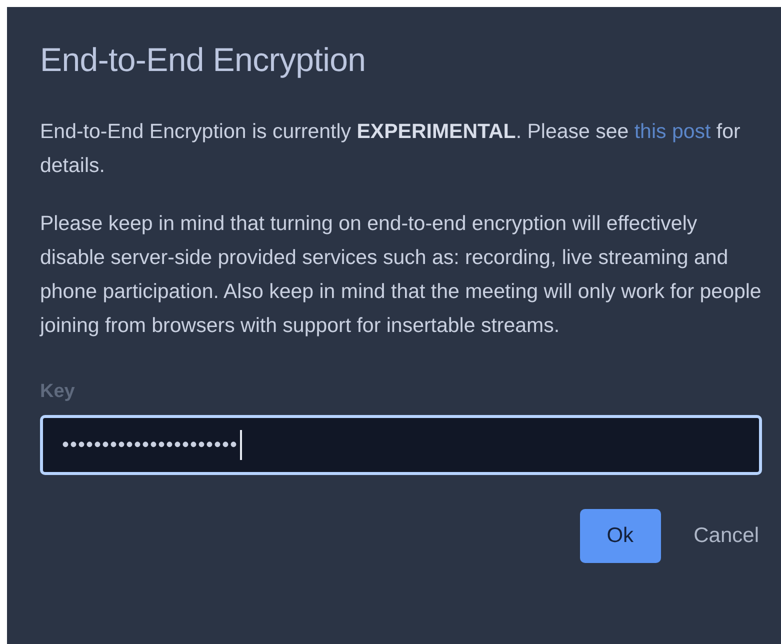  Describe the element at coordinates (620, 536) in the screenshot. I see `ok-button: Ok` at that location.